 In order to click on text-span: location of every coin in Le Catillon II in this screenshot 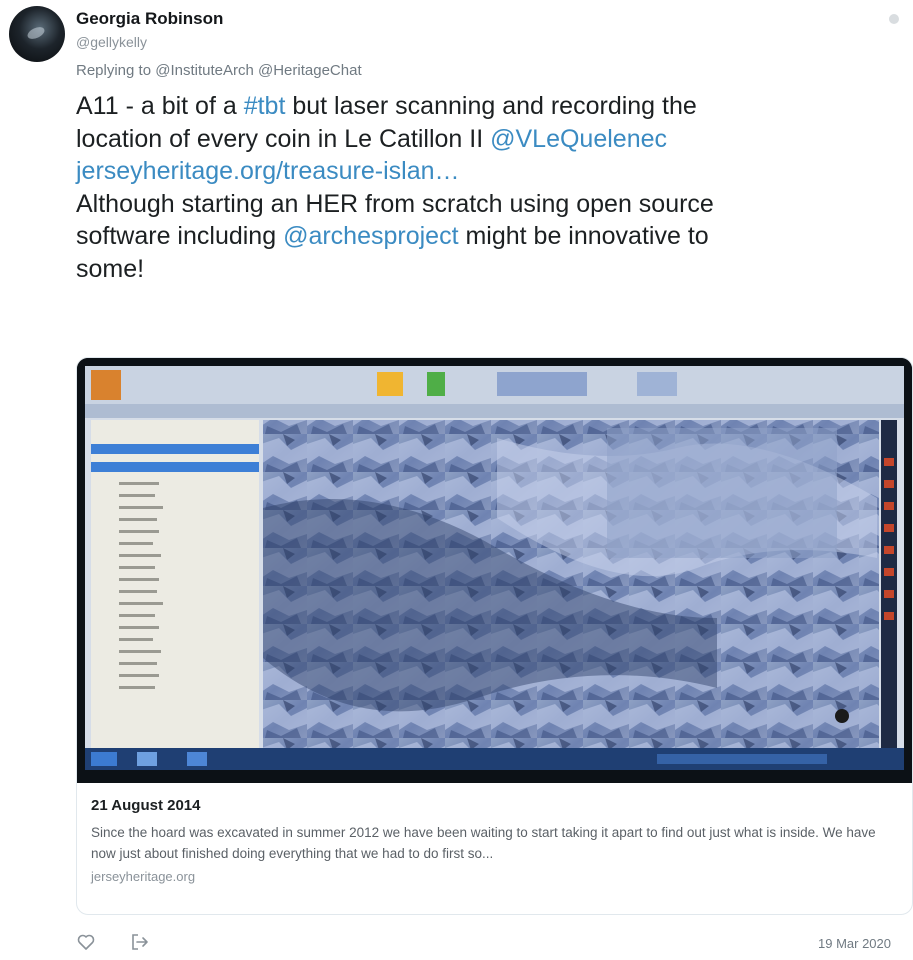, I will do `click(283, 138)`.